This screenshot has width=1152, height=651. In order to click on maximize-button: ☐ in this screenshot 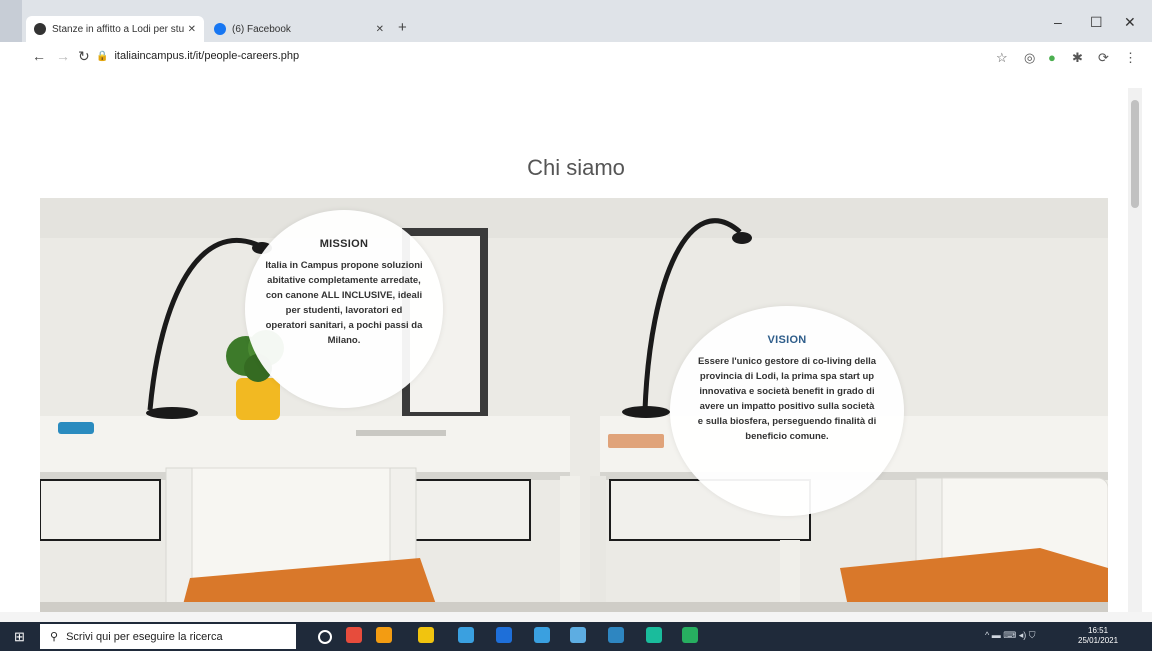, I will do `click(1096, 22)`.